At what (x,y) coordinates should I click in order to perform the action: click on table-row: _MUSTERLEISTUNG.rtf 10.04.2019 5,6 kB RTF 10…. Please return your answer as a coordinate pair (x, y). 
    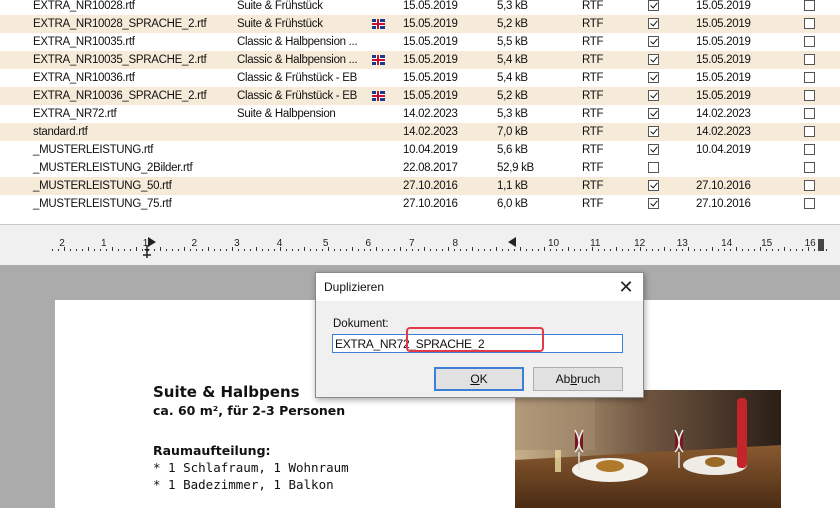
    Looking at the image, I should click on (420, 150).